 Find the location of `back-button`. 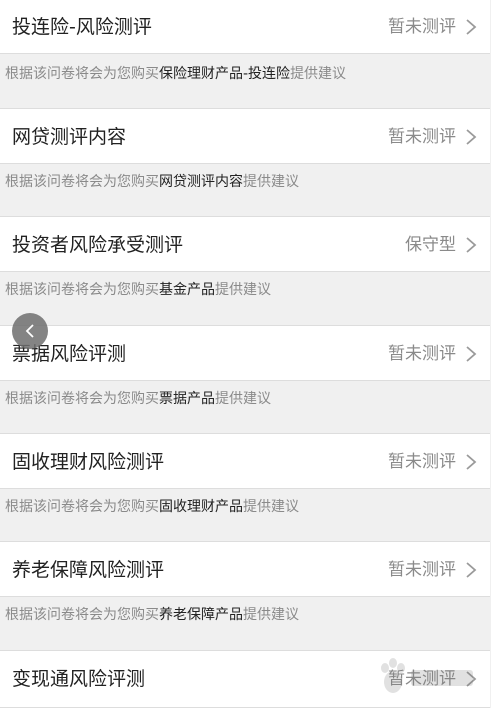

back-button is located at coordinates (30, 331).